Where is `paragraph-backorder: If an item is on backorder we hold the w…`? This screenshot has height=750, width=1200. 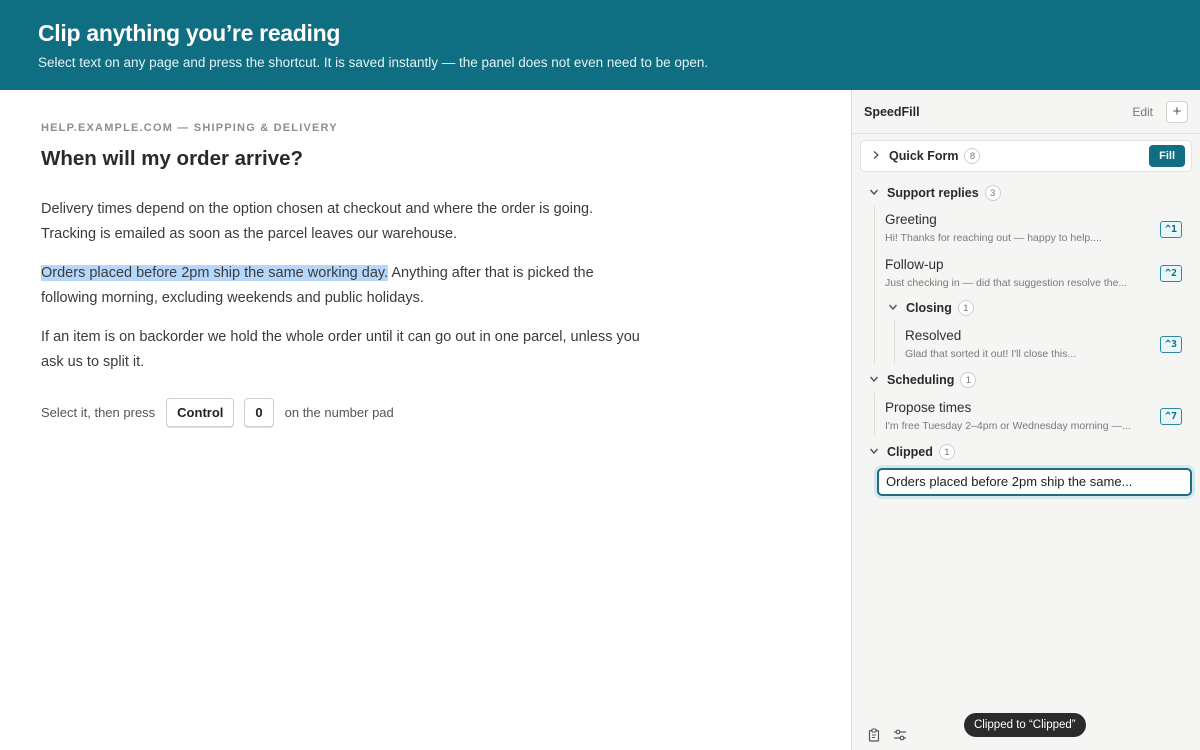
paragraph-backorder: If an item is on backorder we hold the w… is located at coordinates (346, 350).